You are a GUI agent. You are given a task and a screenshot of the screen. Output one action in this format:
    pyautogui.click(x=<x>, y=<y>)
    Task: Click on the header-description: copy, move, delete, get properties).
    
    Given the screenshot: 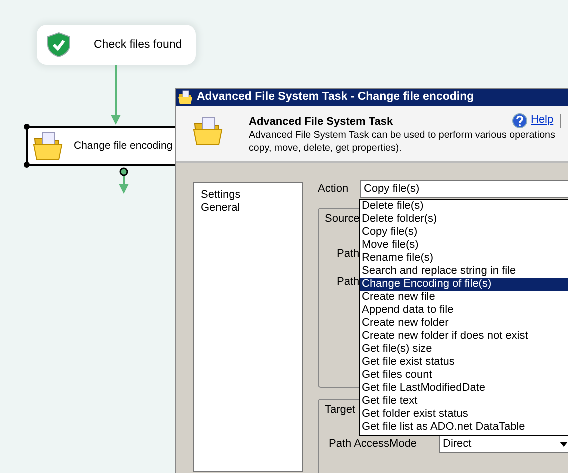 What is the action you would take?
    pyautogui.click(x=326, y=148)
    